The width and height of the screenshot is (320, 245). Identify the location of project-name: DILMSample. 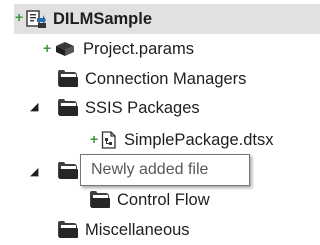
(103, 18).